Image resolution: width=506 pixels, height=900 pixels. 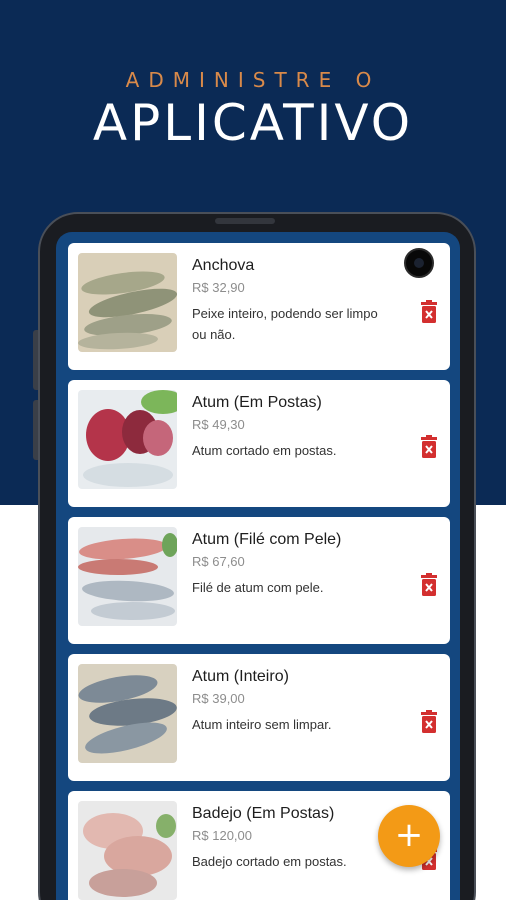 I want to click on add-product-button: +, so click(x=409, y=836).